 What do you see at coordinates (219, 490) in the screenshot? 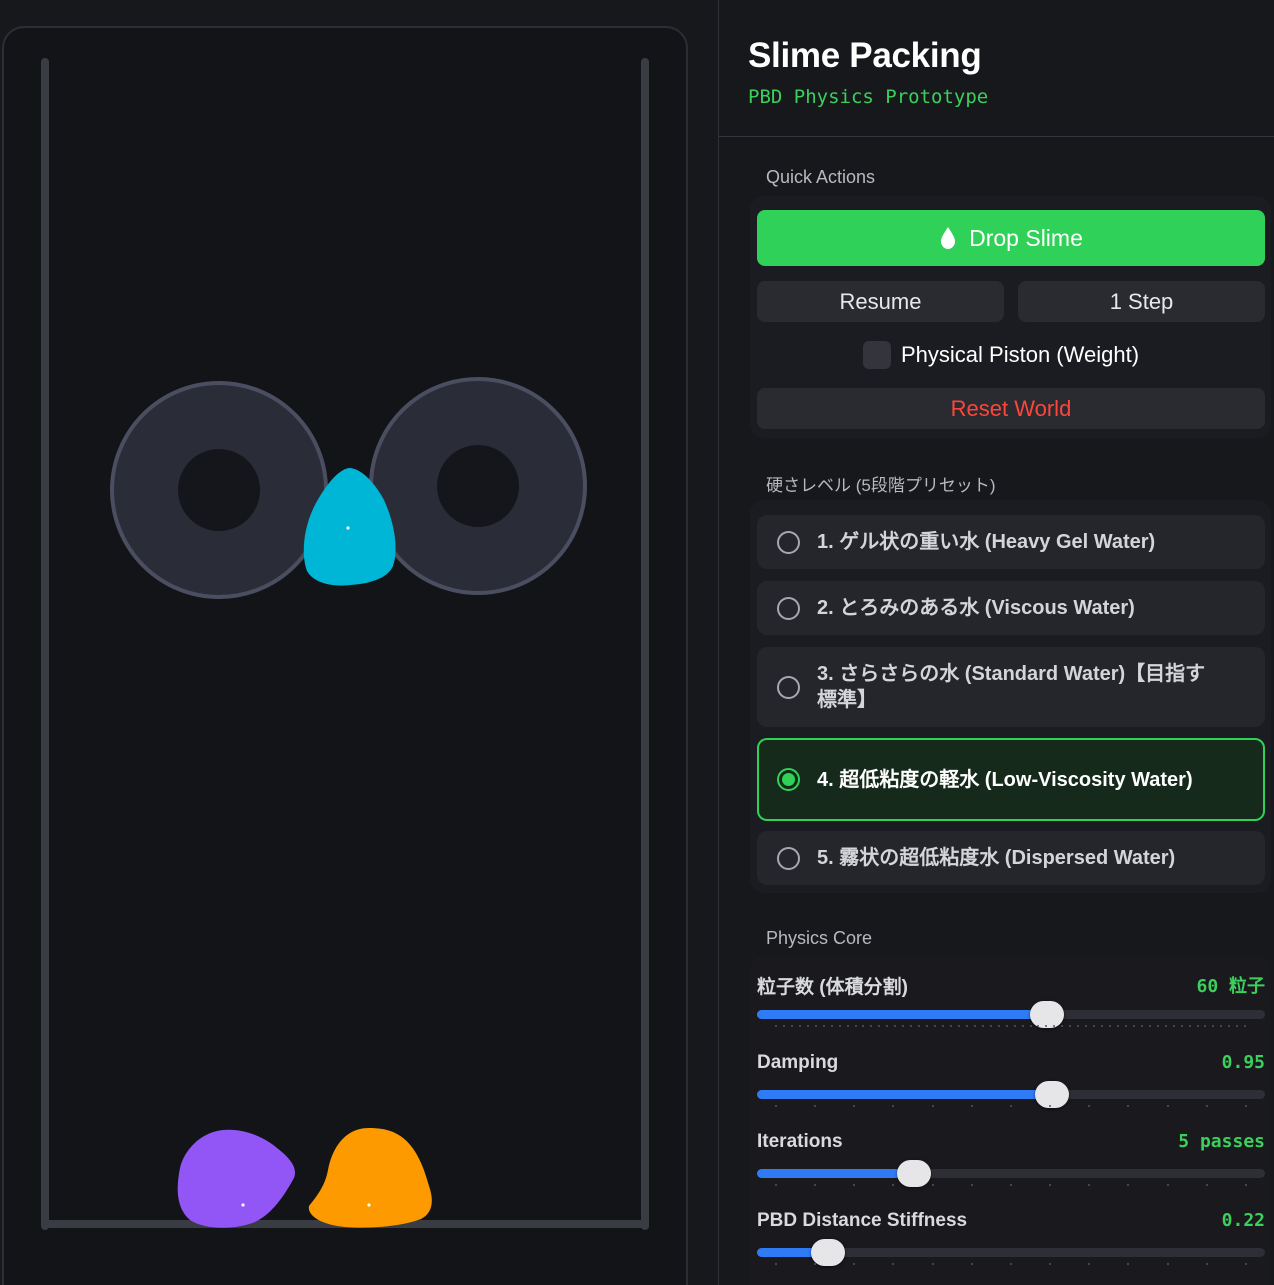
I see `left-gear` at bounding box center [219, 490].